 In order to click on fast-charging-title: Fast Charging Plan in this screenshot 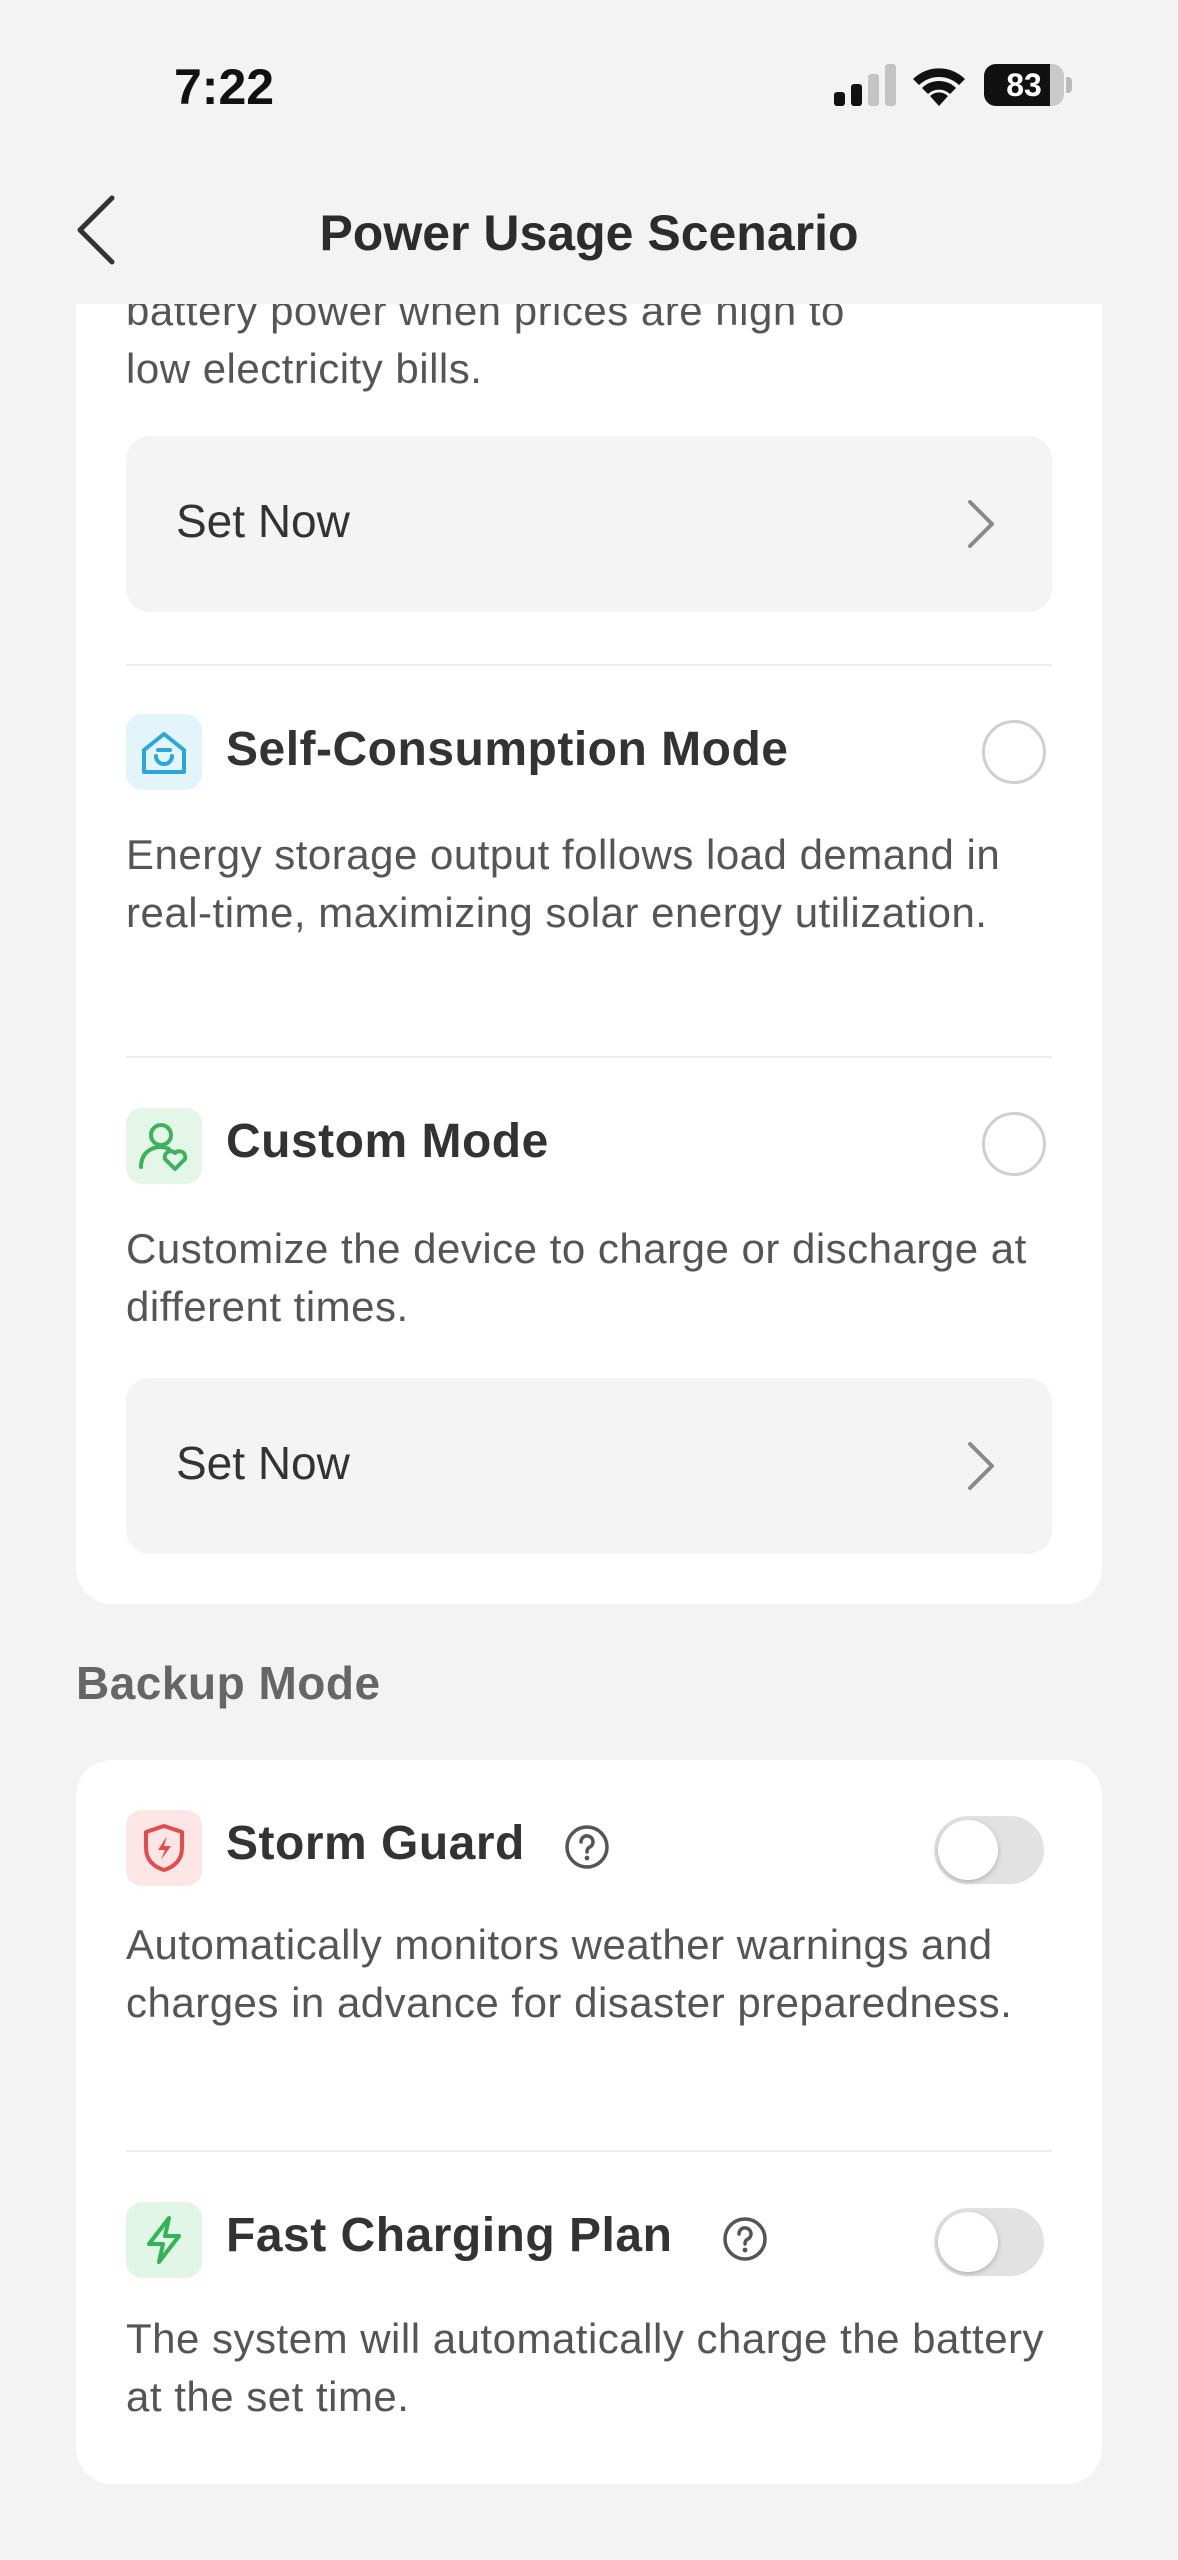, I will do `click(449, 2235)`.